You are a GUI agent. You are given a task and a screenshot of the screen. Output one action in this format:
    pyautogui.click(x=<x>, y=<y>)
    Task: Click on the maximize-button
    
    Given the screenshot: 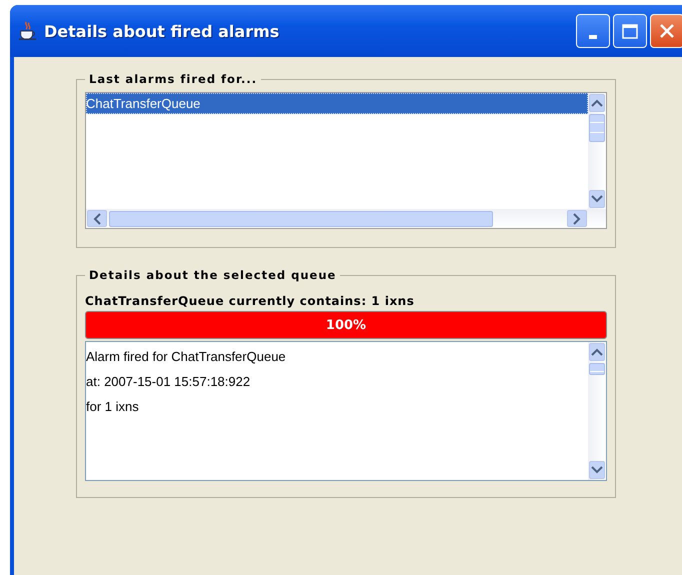 What is the action you would take?
    pyautogui.click(x=630, y=31)
    